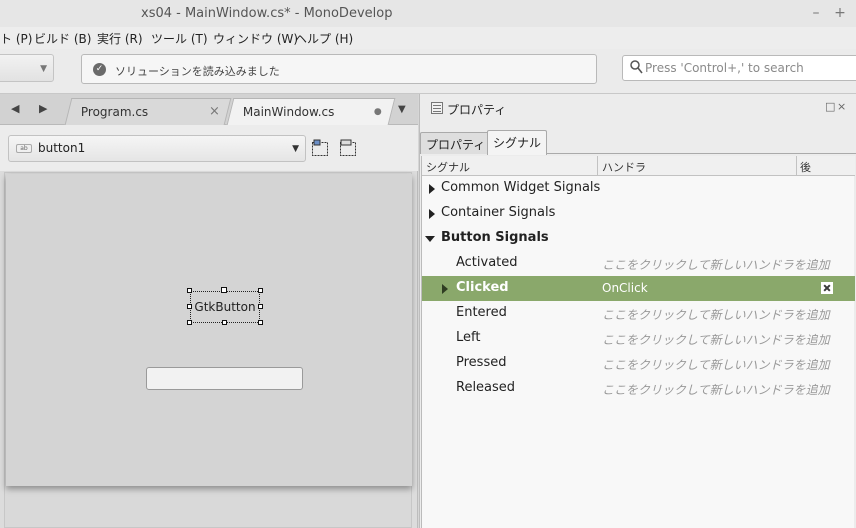 The width and height of the screenshot is (856, 528). I want to click on status-area: ✓ ソリューションを読み込みました, so click(339, 69).